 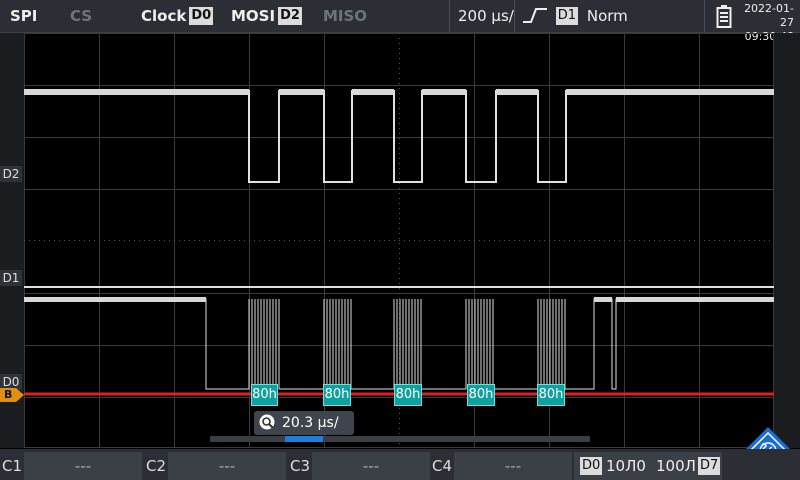 I want to click on channel-c4-label: C4, so click(x=442, y=466).